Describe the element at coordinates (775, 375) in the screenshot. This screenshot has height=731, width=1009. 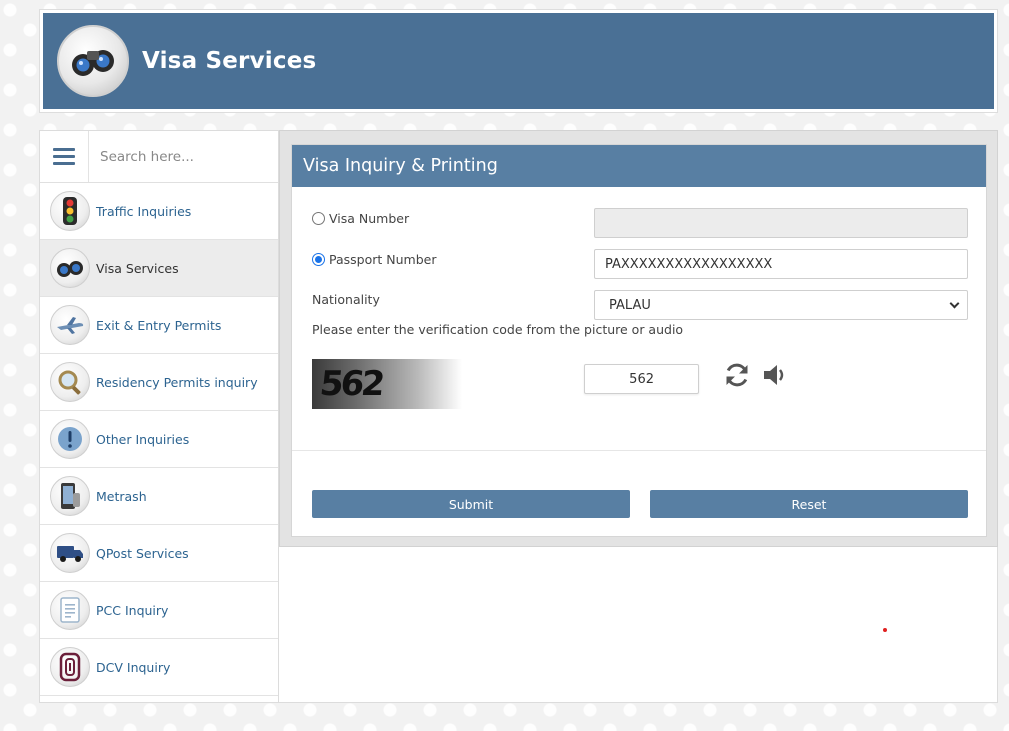
I see `speaker-icon` at that location.